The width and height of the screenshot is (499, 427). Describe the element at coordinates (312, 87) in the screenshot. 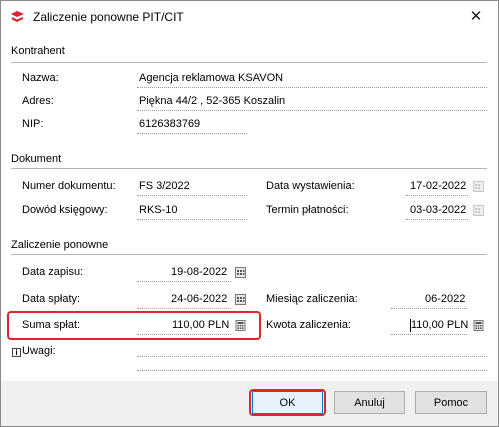

I see `nazwa-underline` at that location.